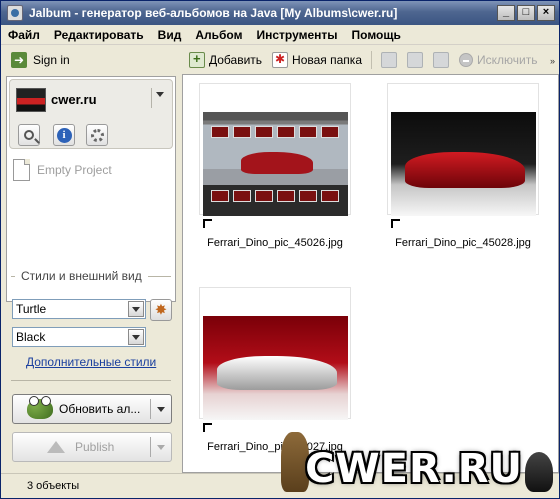  What do you see at coordinates (81, 276) in the screenshot?
I see `styles-section-label: Стили и внешний вид` at bounding box center [81, 276].